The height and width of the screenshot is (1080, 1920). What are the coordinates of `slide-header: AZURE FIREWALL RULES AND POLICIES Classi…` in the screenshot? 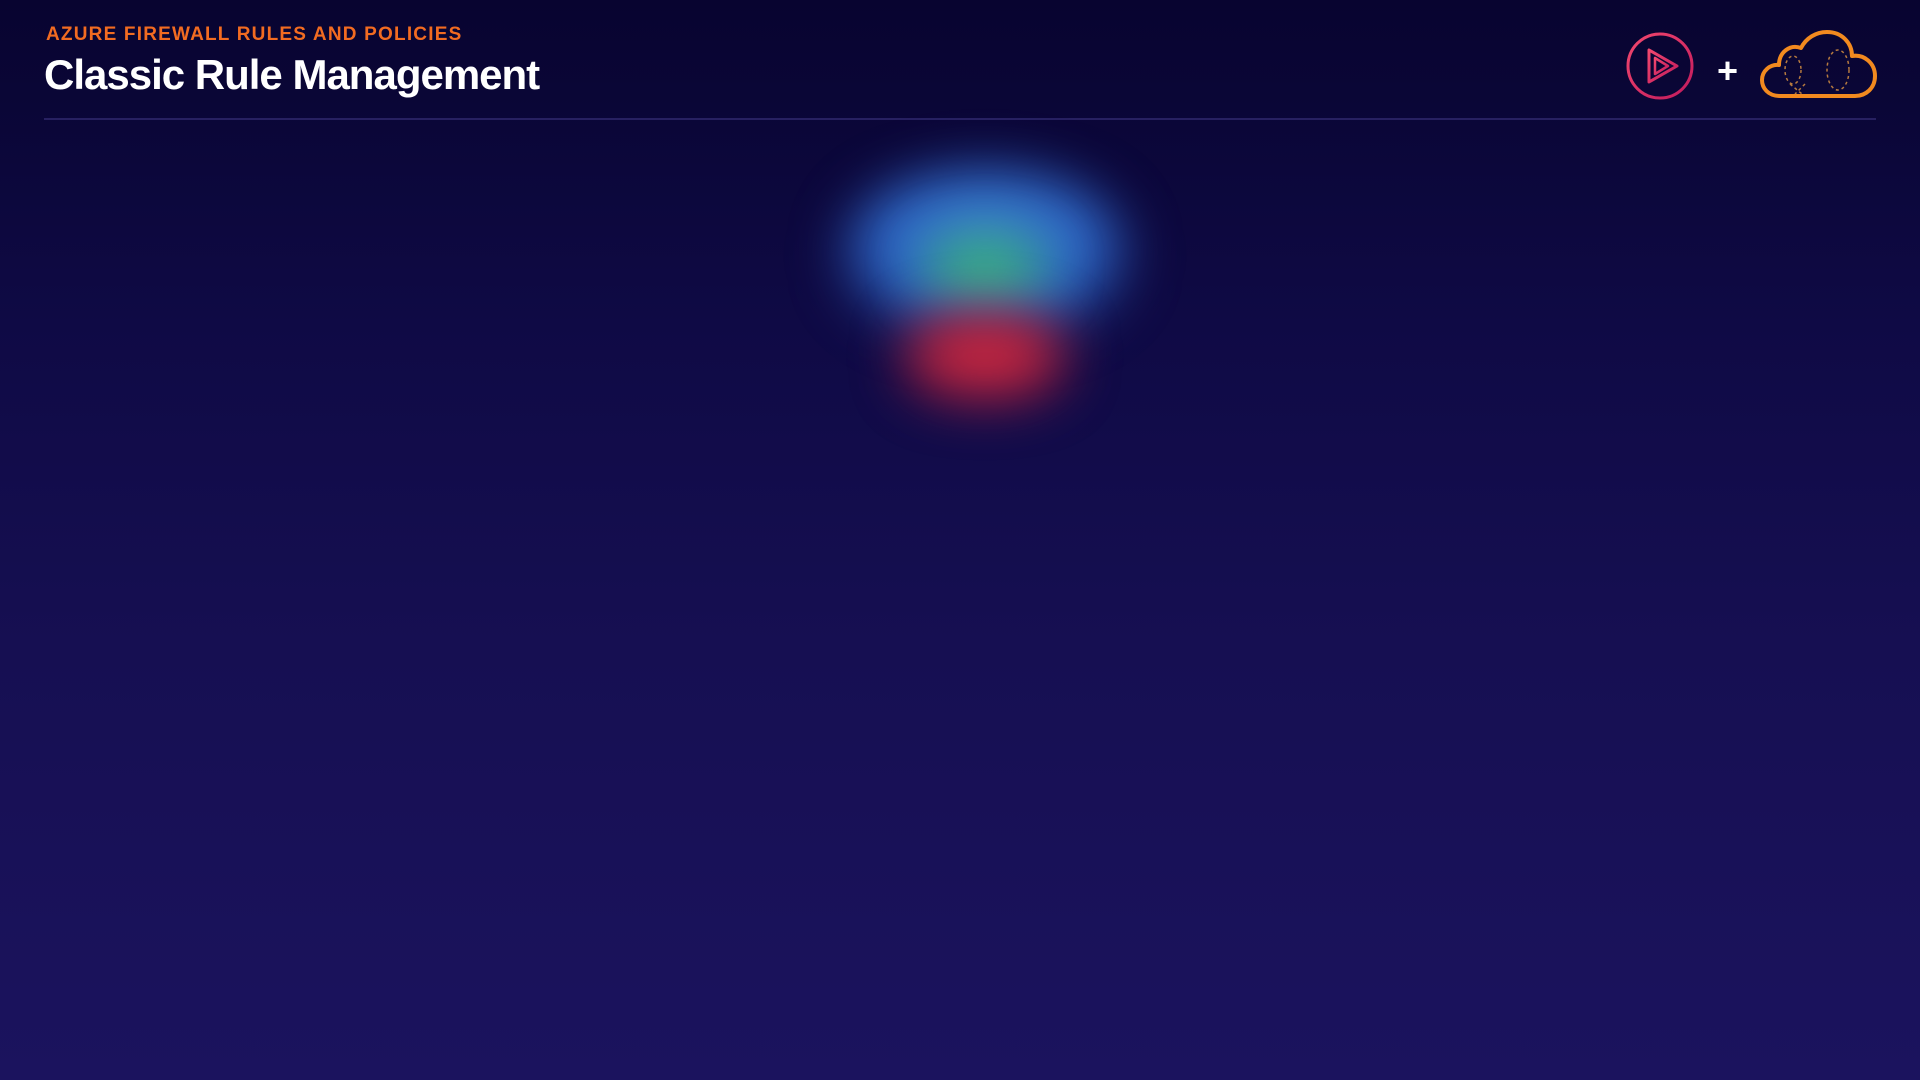 It's located at (292, 61).